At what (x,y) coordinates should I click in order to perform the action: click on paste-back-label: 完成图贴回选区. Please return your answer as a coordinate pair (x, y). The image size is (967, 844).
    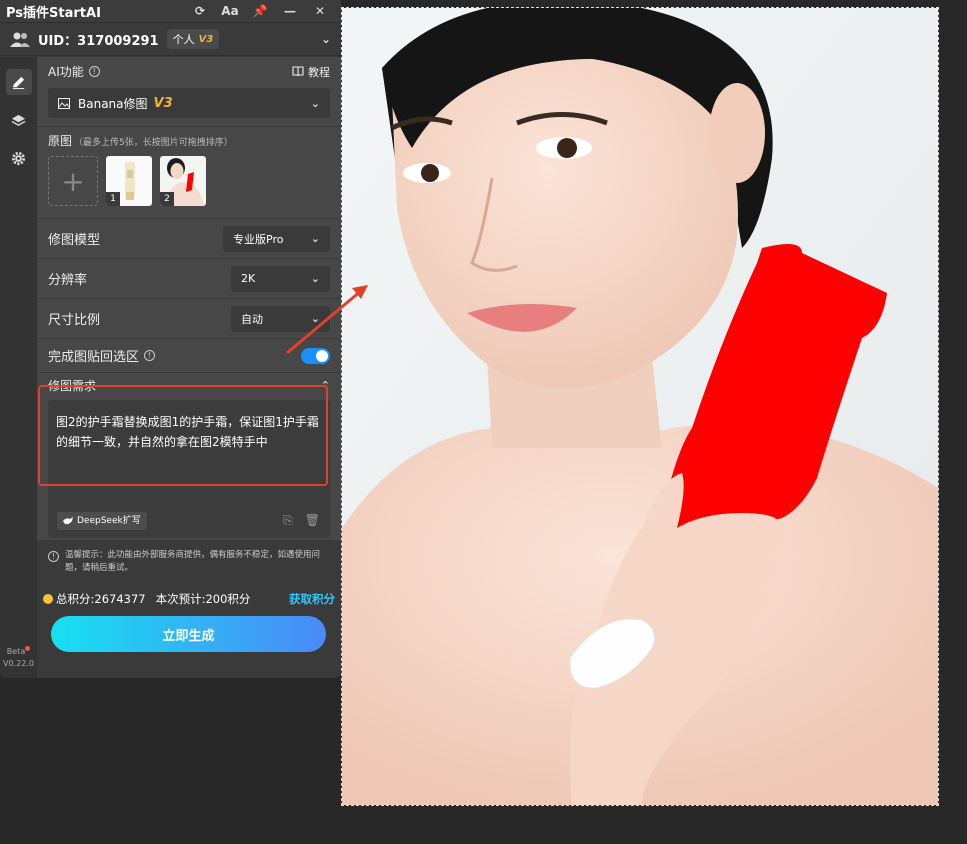
    Looking at the image, I should click on (94, 357).